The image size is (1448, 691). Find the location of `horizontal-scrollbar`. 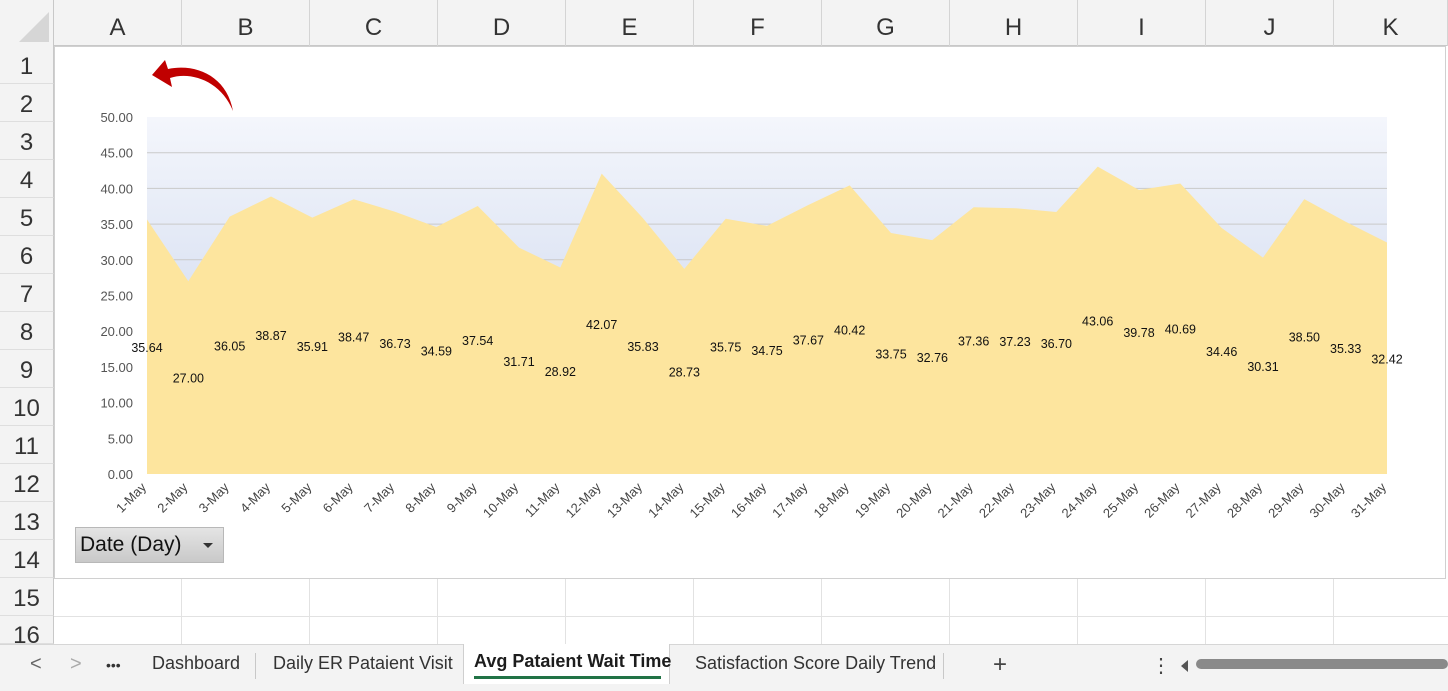

horizontal-scrollbar is located at coordinates (1322, 664).